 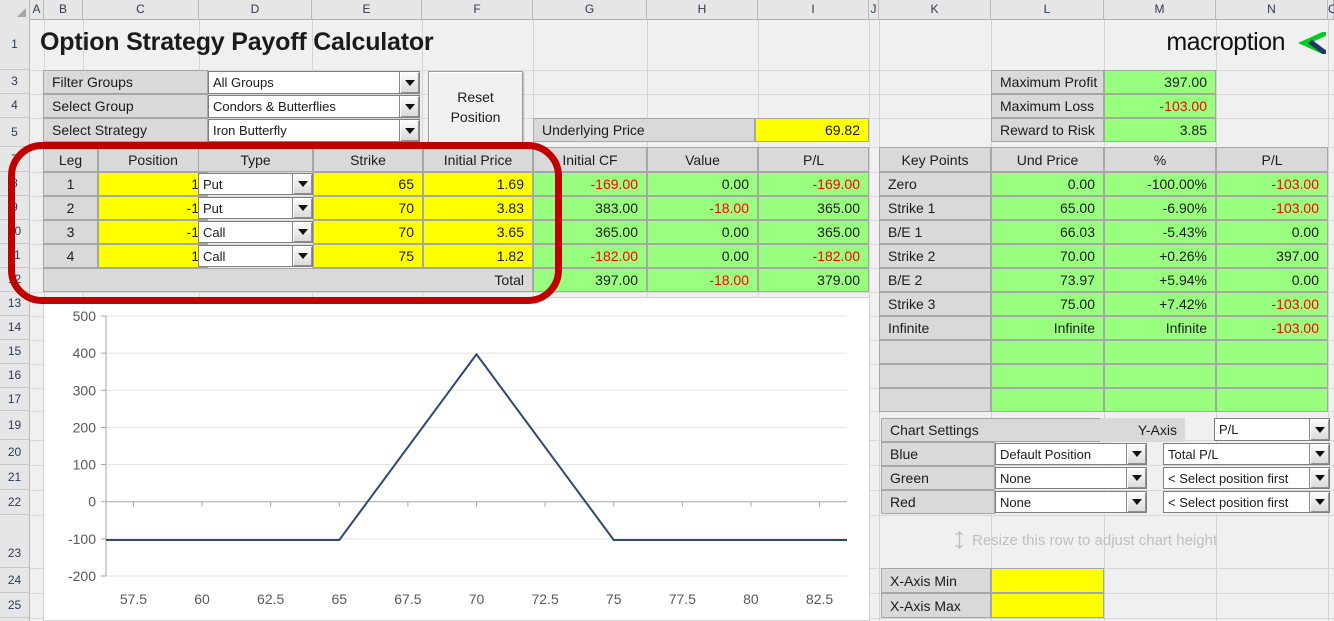 What do you see at coordinates (1071, 454) in the screenshot?
I see `series-position-select-0: Default Position` at bounding box center [1071, 454].